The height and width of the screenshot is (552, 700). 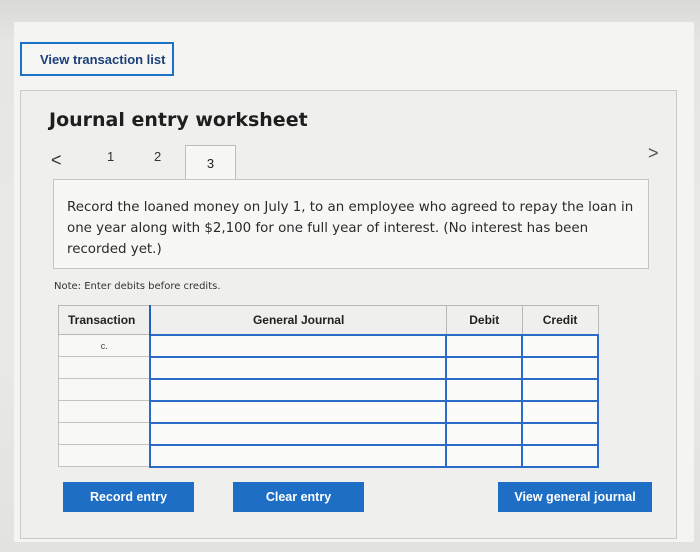 What do you see at coordinates (110, 156) in the screenshot?
I see `tab-1: 1` at bounding box center [110, 156].